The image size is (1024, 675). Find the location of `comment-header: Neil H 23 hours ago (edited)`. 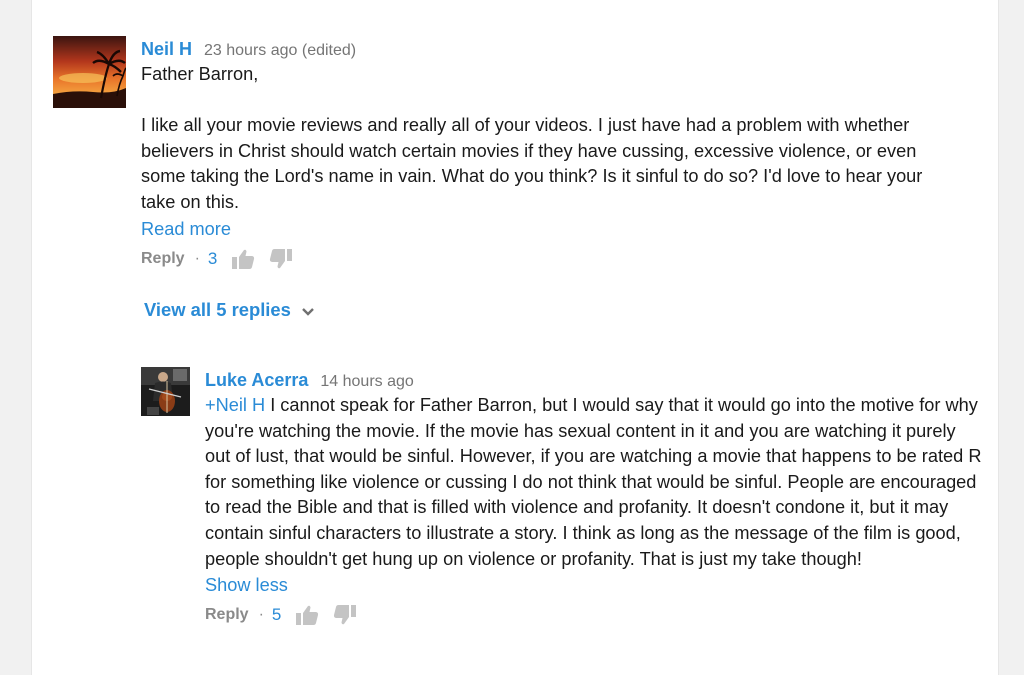

comment-header: Neil H 23 hours ago (edited) is located at coordinates (541, 49).